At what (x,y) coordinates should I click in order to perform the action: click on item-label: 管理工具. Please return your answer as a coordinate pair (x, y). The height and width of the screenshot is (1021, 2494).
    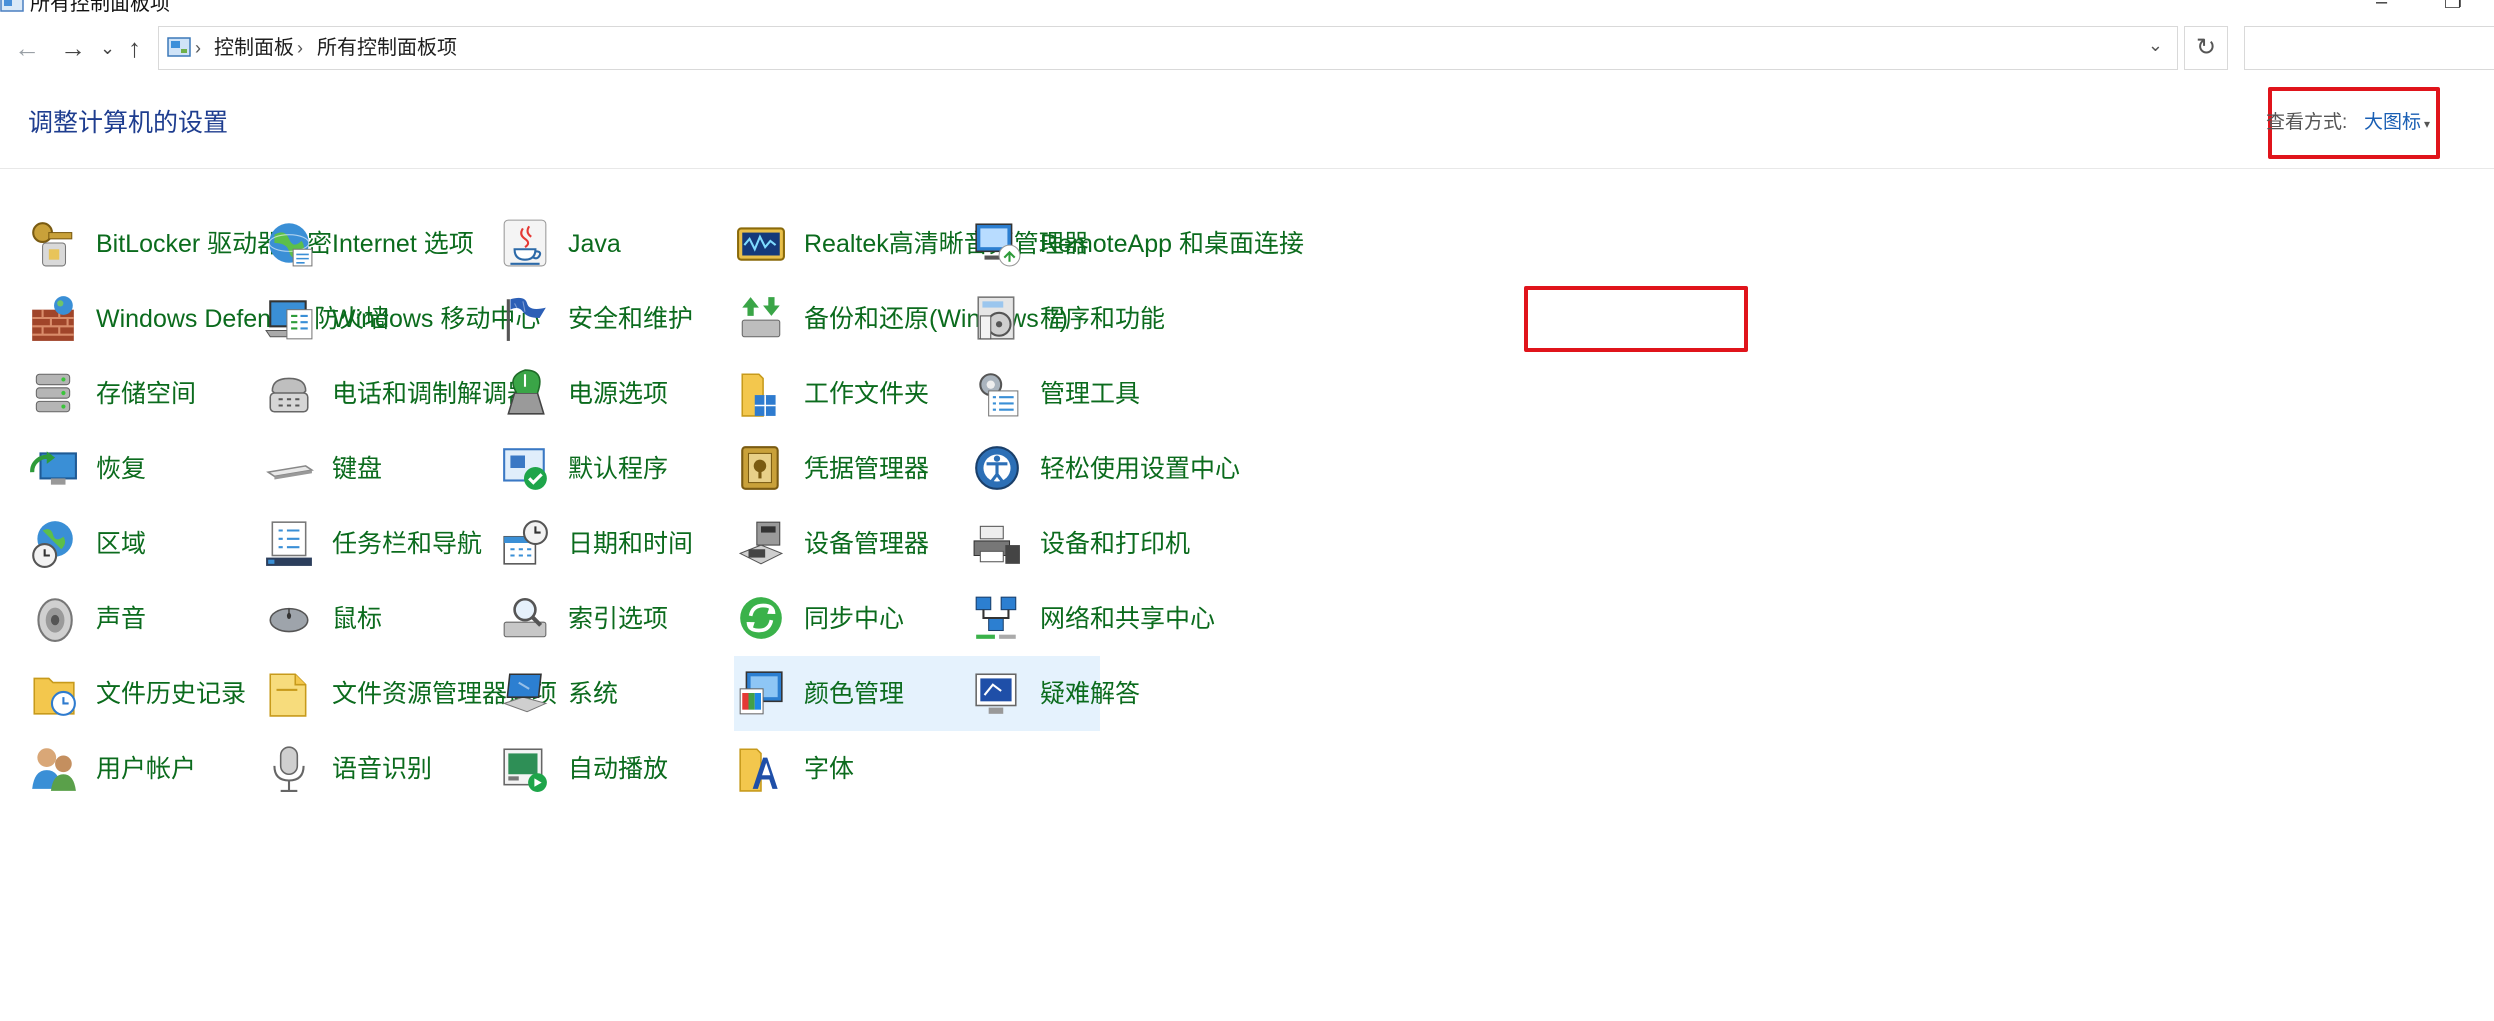
    Looking at the image, I should click on (1090, 393).